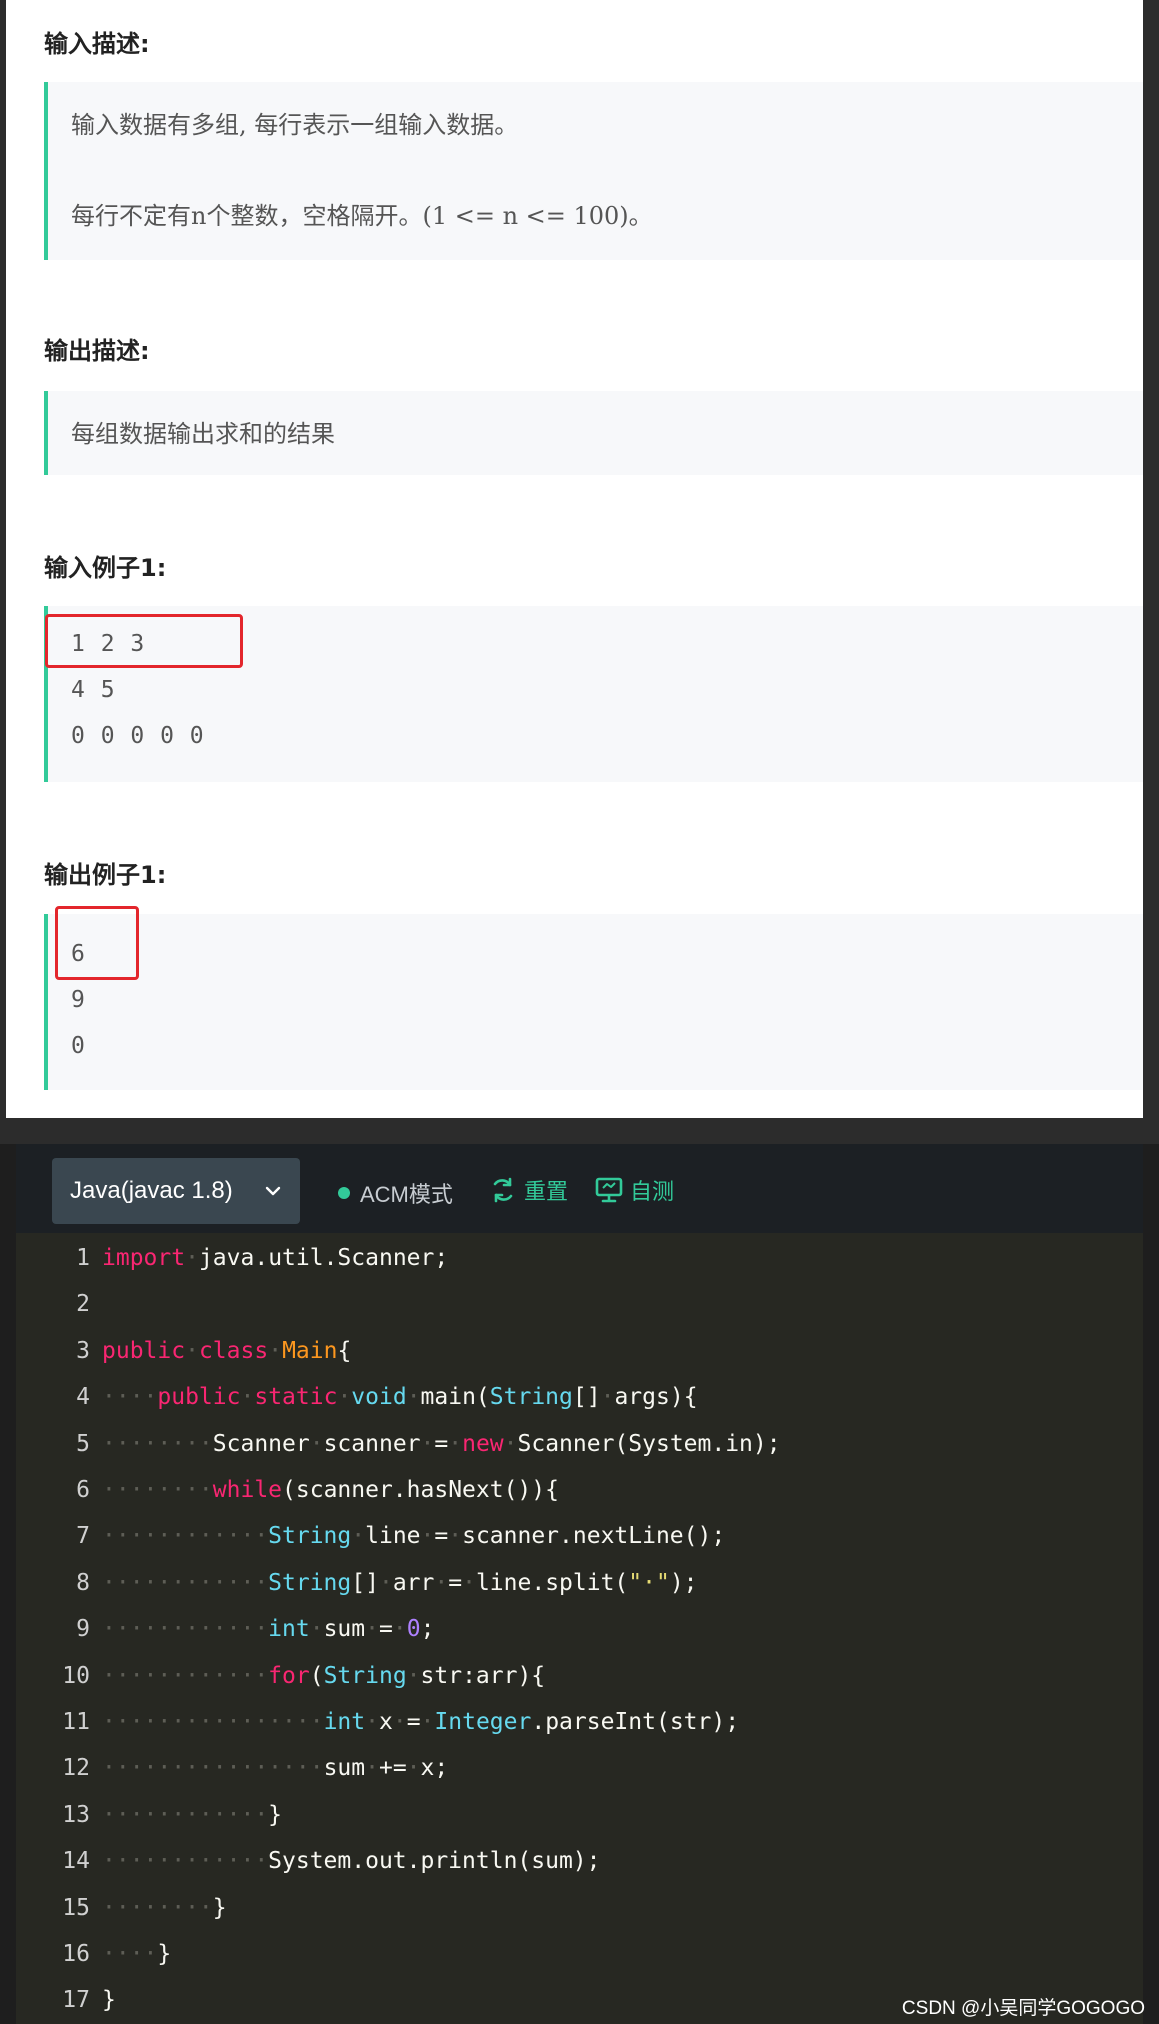 The image size is (1159, 2024). What do you see at coordinates (579, 1188) in the screenshot?
I see `editor-toolbar: Java(javac 1.8) ACM模式 重置 自测` at bounding box center [579, 1188].